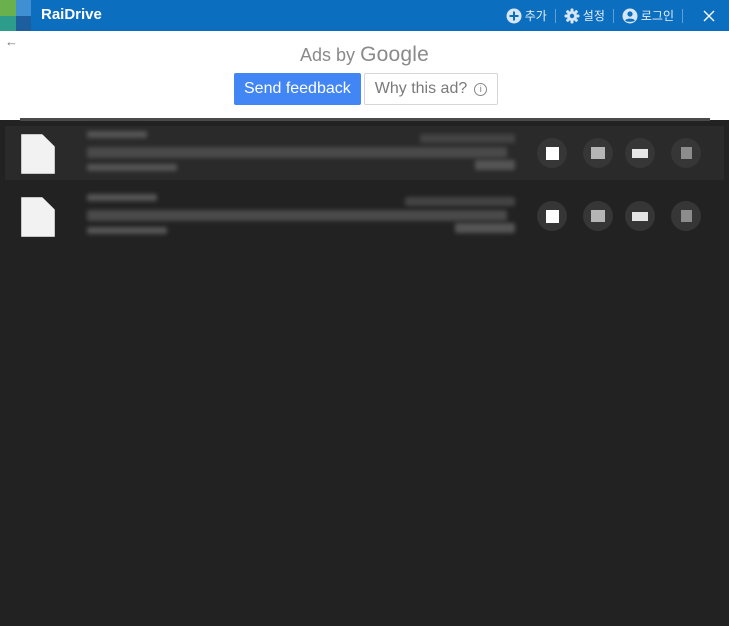  Describe the element at coordinates (593, 16) in the screenshot. I see `settings-label: 설정` at that location.